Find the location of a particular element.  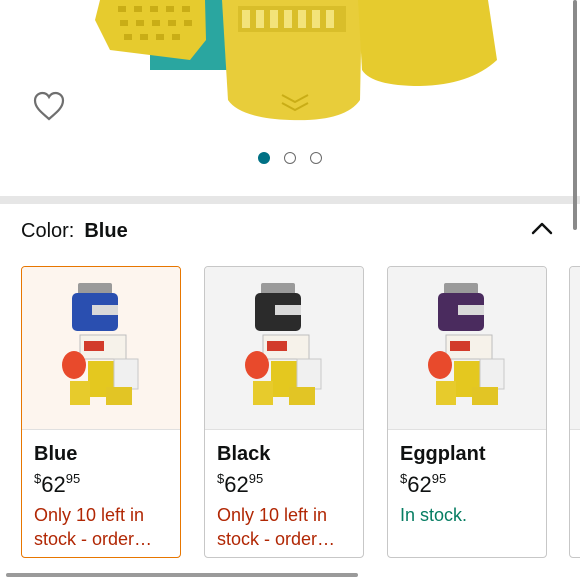

vertical-scrollbar is located at coordinates (575, 115).